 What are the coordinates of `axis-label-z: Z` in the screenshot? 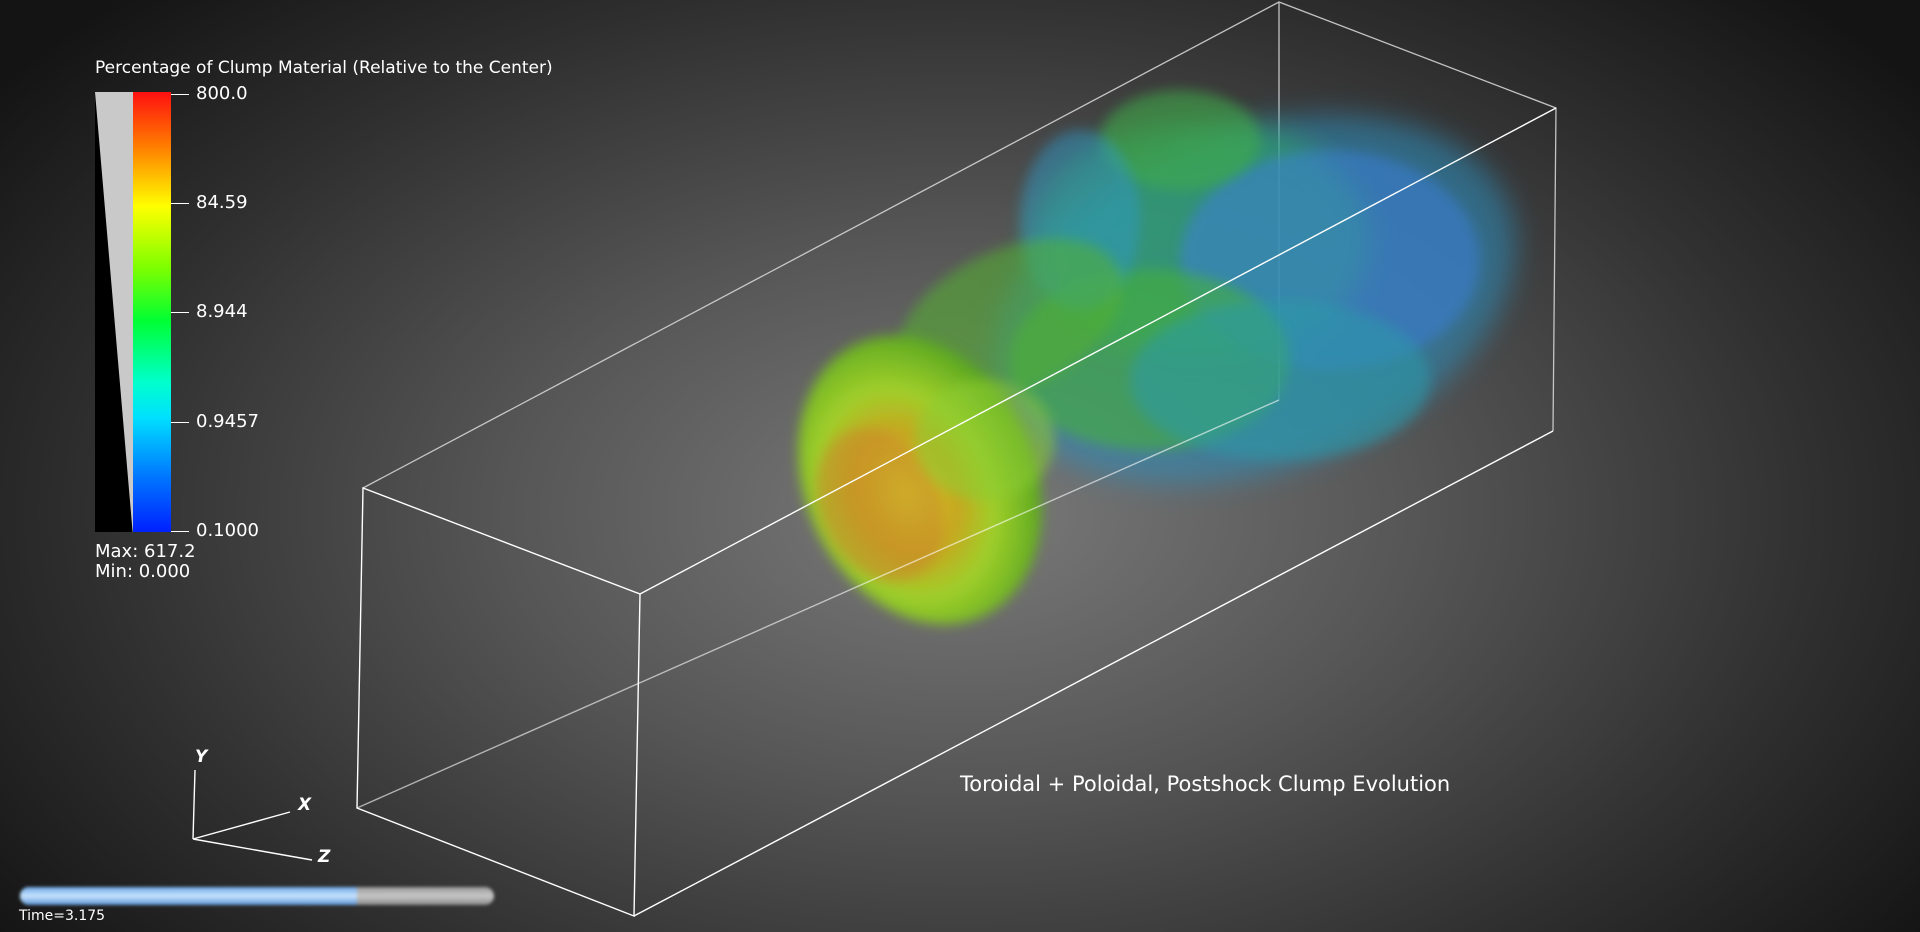 It's located at (324, 857).